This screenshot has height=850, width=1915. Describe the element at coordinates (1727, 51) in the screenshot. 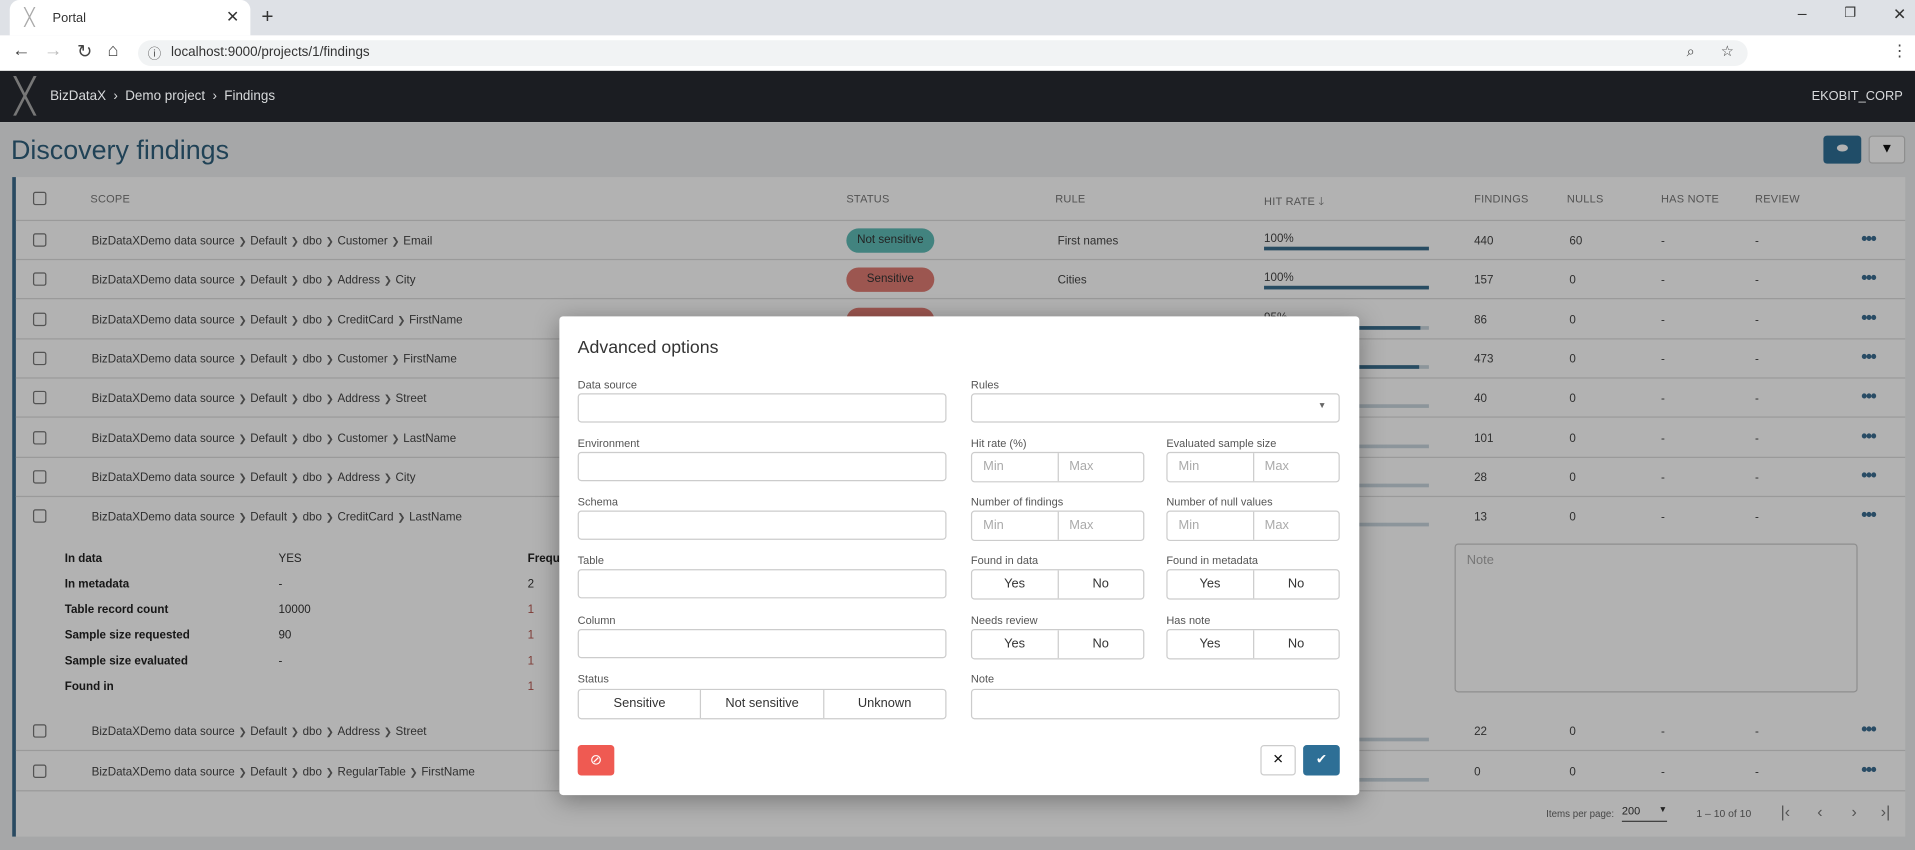

I see `bookmark-star-icon: ☆` at that location.